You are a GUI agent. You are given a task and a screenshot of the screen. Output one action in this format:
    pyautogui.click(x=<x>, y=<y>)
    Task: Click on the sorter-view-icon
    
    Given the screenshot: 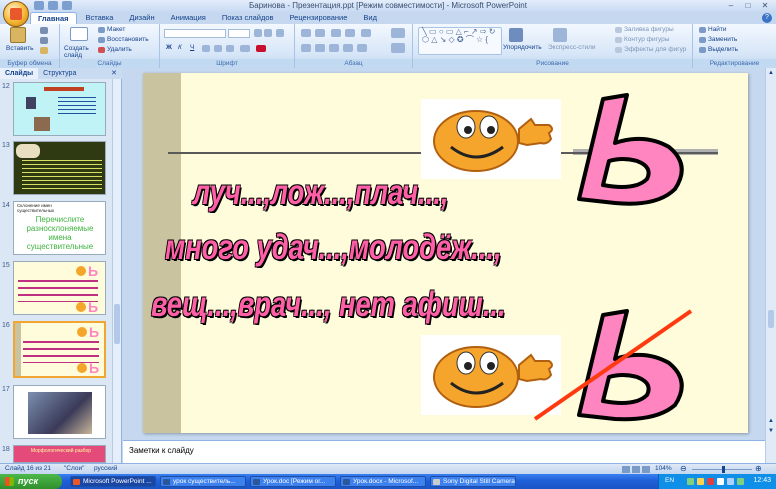 What is the action you would take?
    pyautogui.click(x=636, y=469)
    